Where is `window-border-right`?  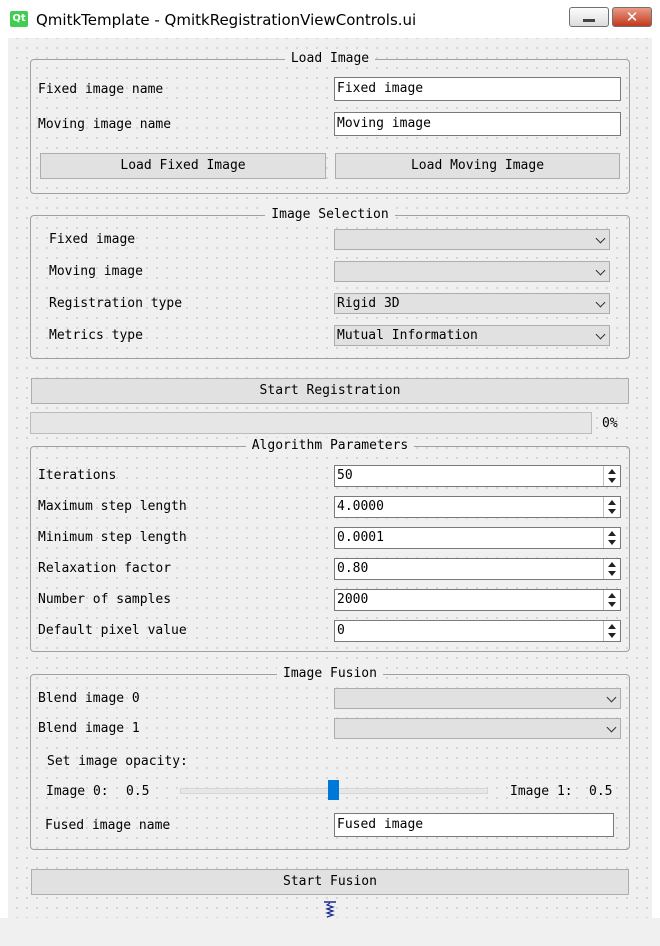 window-border-right is located at coordinates (656, 478).